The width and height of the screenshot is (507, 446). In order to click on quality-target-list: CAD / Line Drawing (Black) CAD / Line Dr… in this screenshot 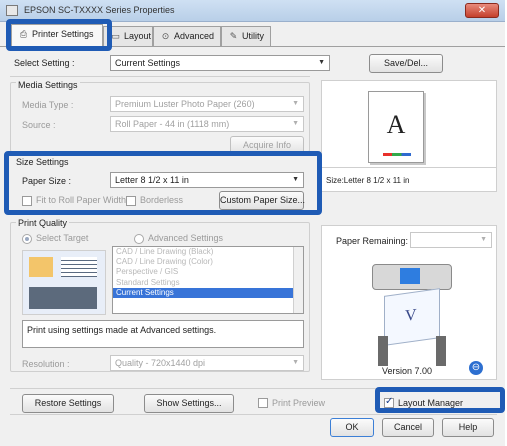, I will do `click(208, 280)`.